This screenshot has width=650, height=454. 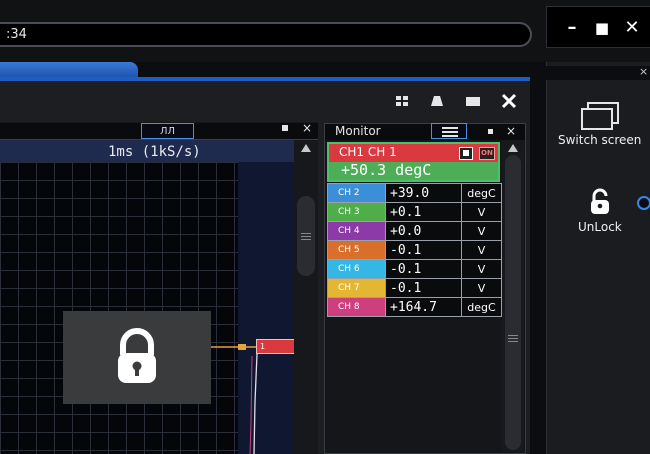 I want to click on scope-close-icon: ×, so click(x=307, y=128).